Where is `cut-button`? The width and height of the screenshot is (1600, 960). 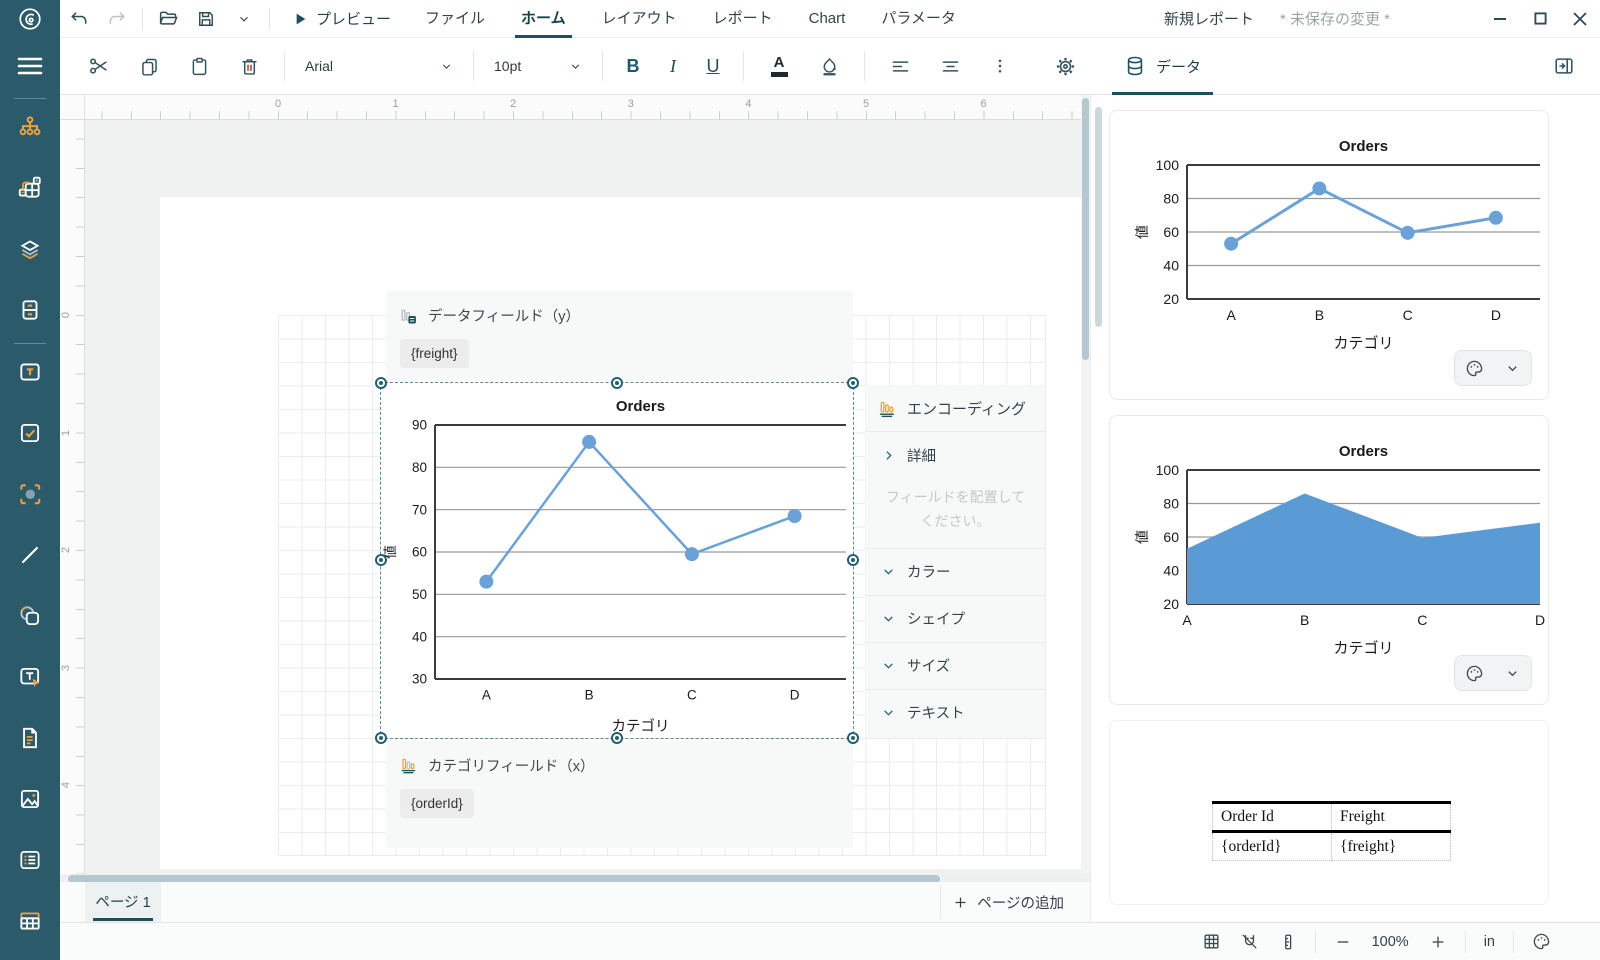 cut-button is located at coordinates (99, 66).